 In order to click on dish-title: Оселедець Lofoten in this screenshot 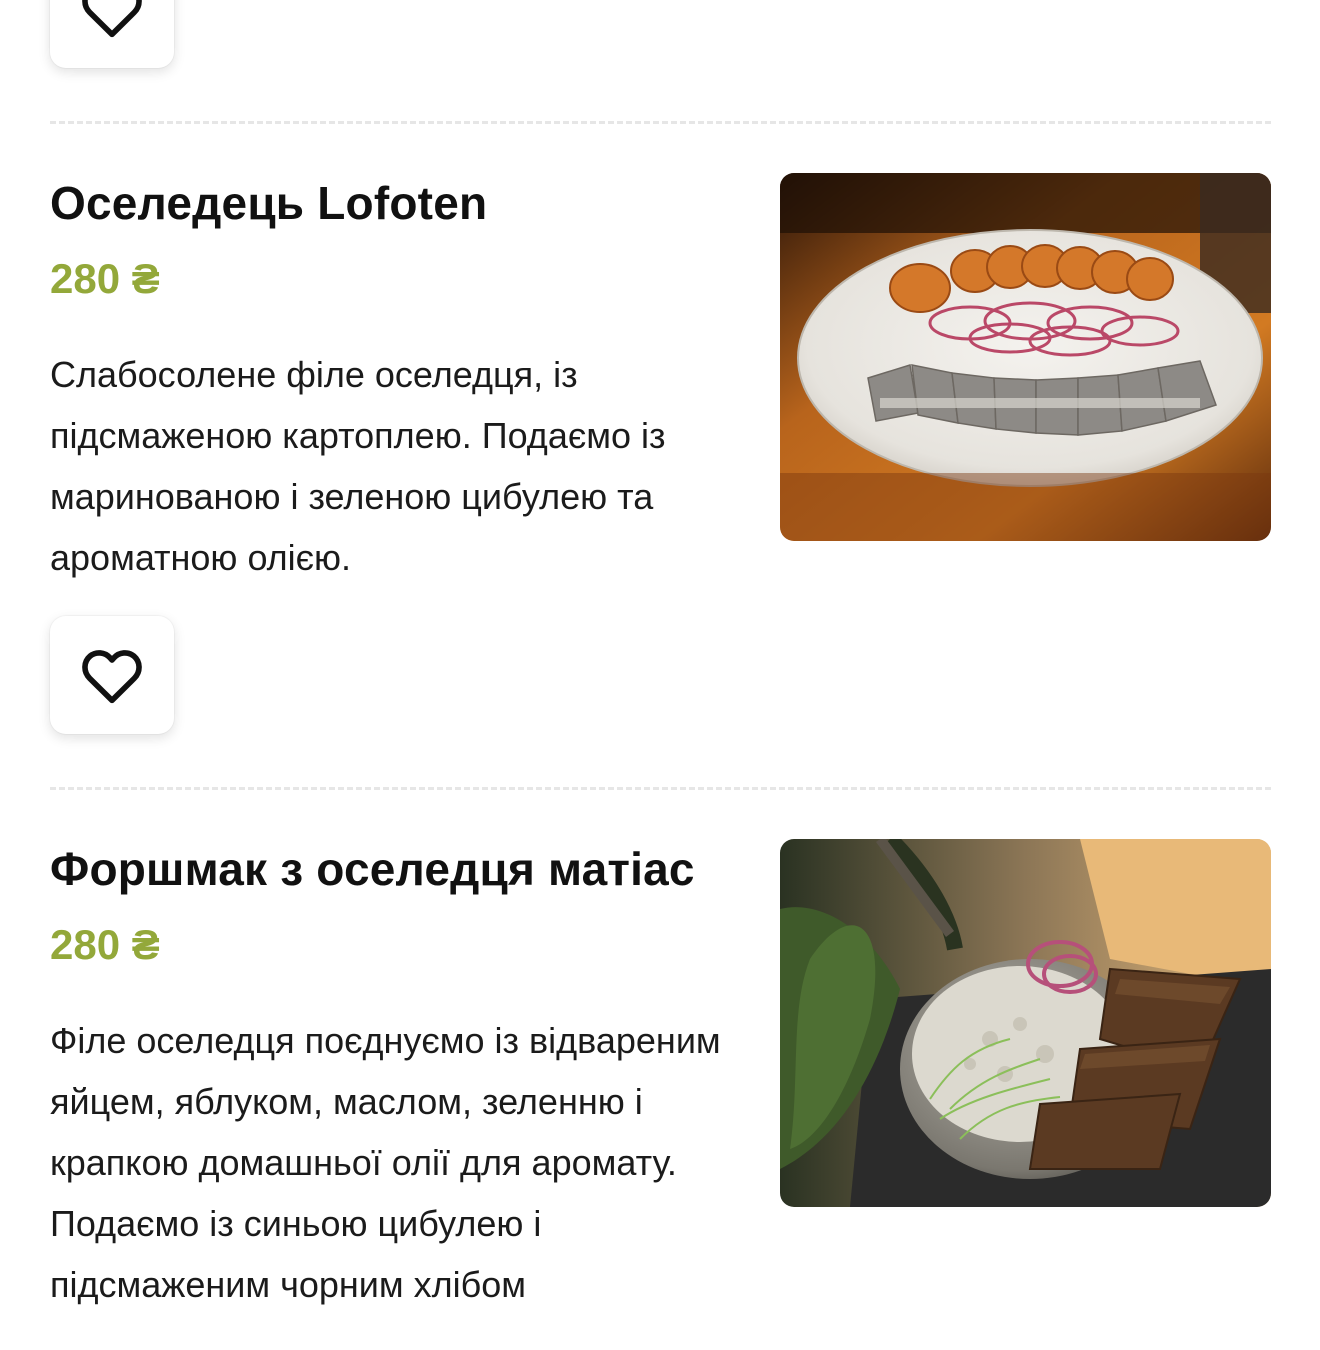, I will do `click(268, 203)`.